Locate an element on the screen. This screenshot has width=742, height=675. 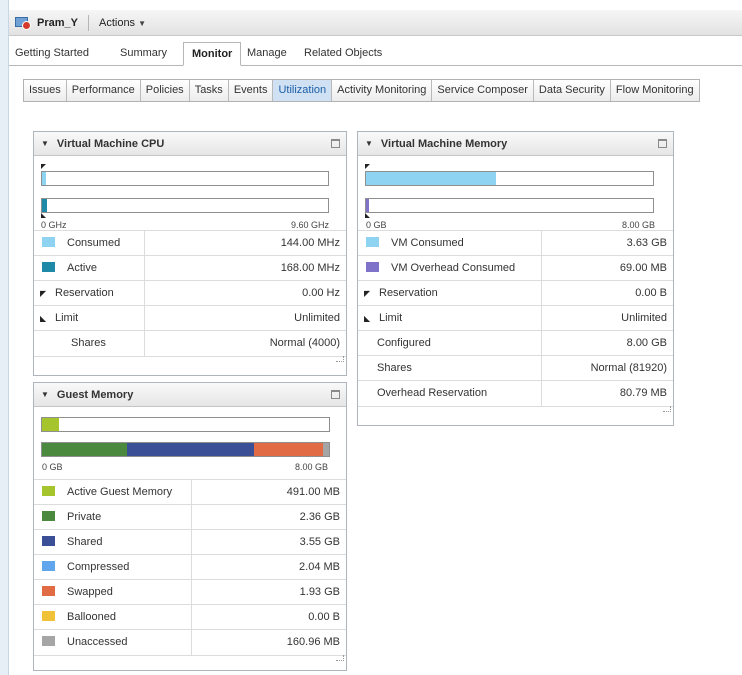
subtab-service-composer: Service Composer is located at coordinates (483, 90).